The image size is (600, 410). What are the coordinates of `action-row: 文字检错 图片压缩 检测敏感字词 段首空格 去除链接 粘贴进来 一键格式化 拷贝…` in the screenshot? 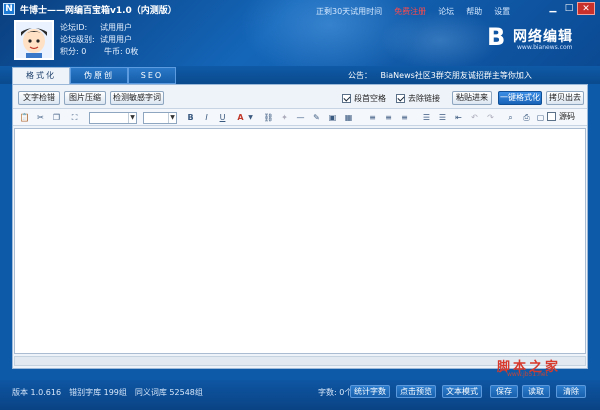 It's located at (301, 98).